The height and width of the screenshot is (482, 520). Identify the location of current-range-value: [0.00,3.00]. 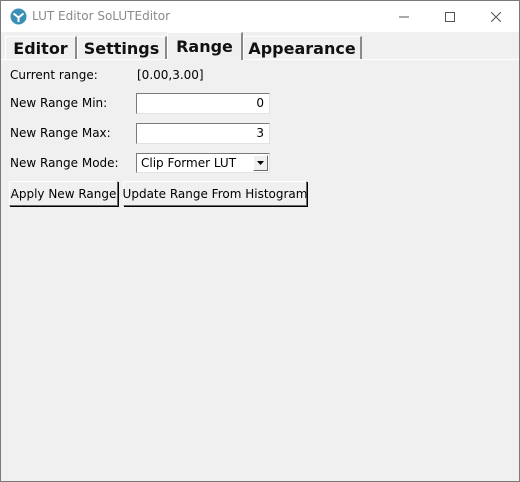
(170, 75).